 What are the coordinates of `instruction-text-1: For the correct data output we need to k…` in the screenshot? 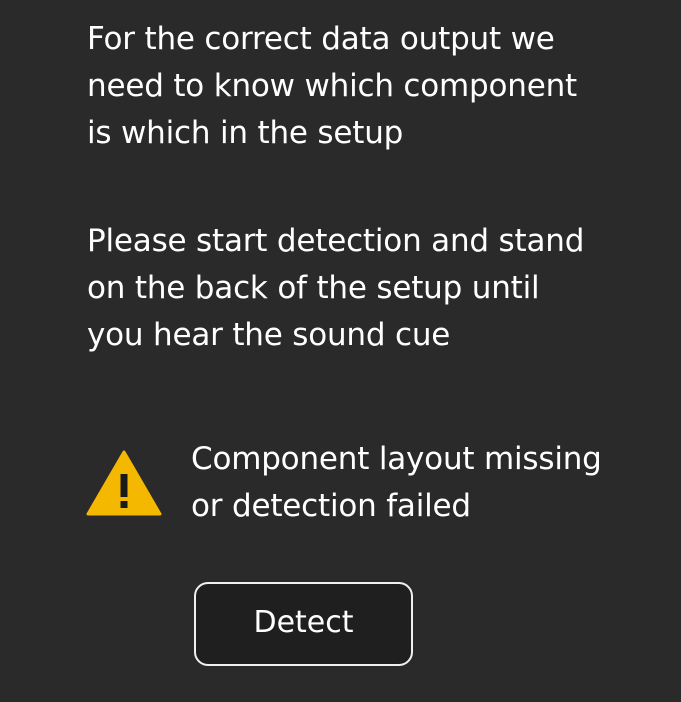 It's located at (332, 86).